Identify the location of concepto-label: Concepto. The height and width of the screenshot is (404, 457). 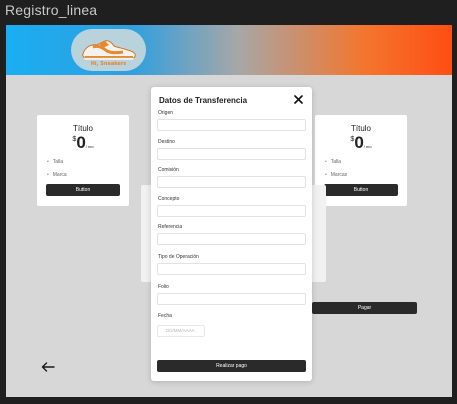
(169, 199).